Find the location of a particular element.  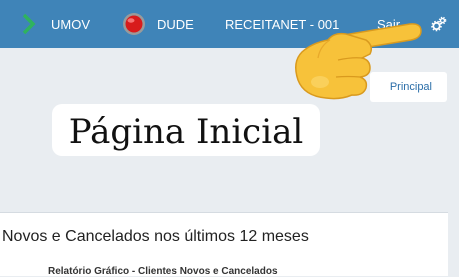

page-title: Página Inicial is located at coordinates (186, 132).